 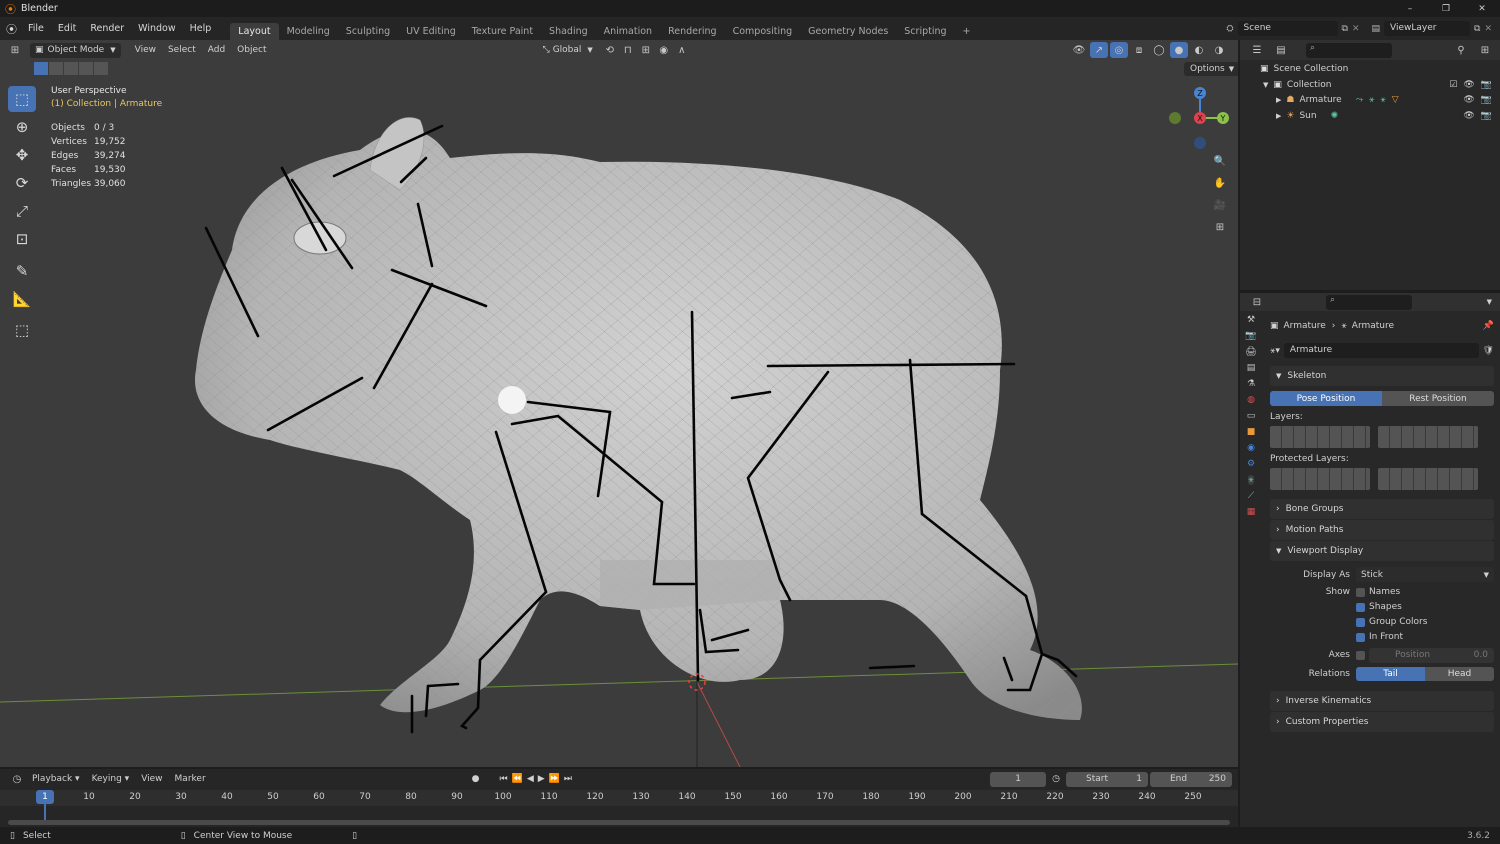 What do you see at coordinates (692, 31) in the screenshot?
I see `tab-rendering: Rendering` at bounding box center [692, 31].